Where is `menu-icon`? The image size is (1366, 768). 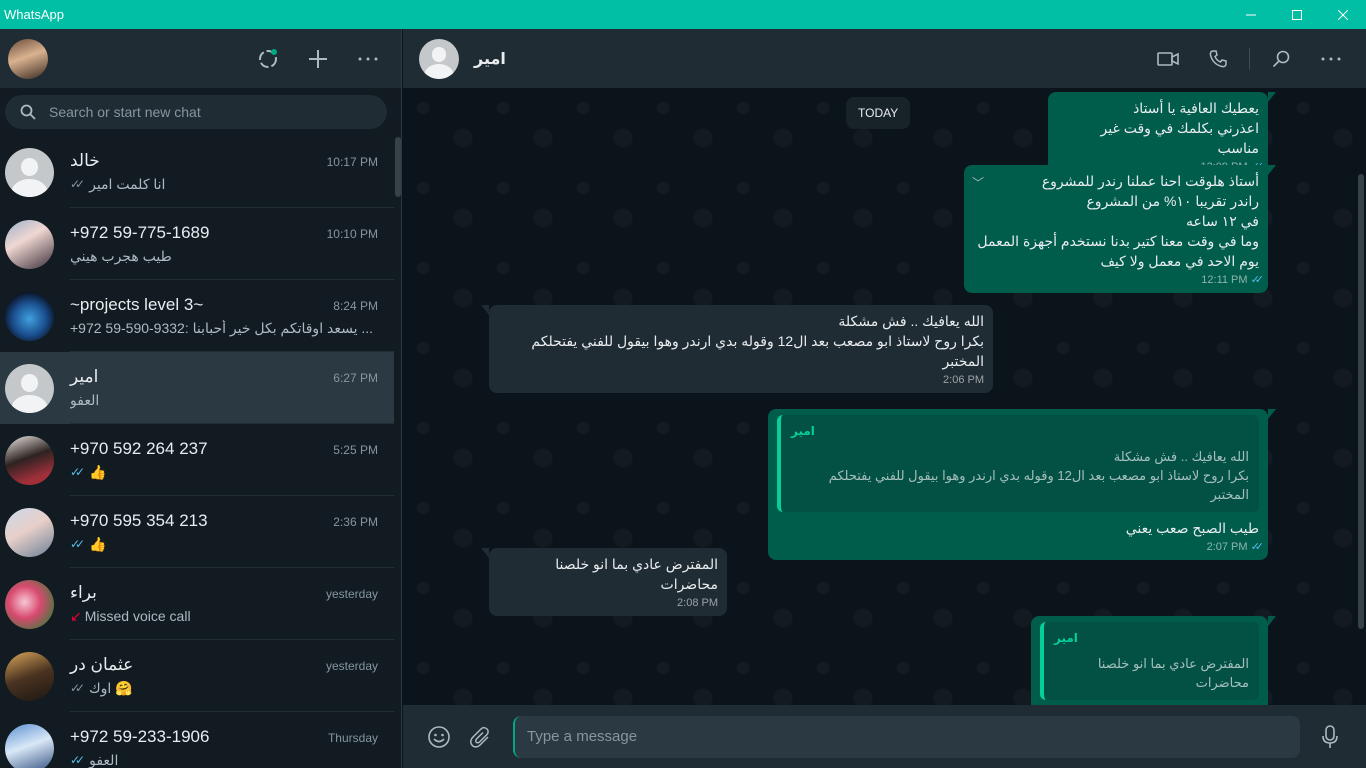 menu-icon is located at coordinates (368, 59).